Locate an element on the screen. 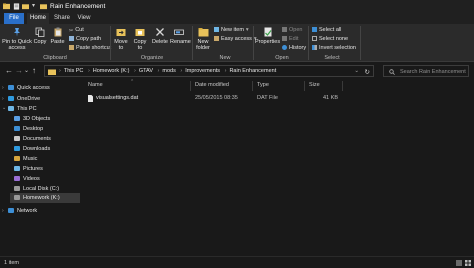 This screenshot has height=268, width=474. history-button: History is located at coordinates (294, 48).